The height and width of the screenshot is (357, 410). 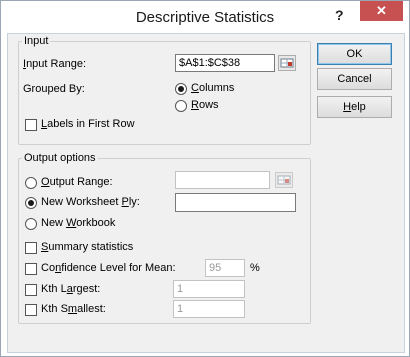 What do you see at coordinates (381, 11) in the screenshot?
I see `close-button: ✕` at bounding box center [381, 11].